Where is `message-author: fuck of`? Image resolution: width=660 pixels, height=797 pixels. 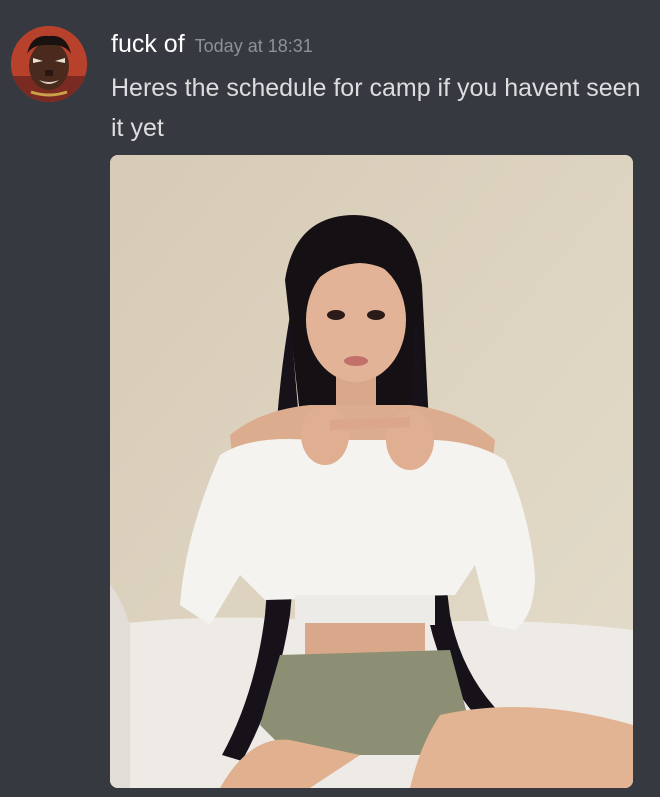 message-author: fuck of is located at coordinates (148, 44).